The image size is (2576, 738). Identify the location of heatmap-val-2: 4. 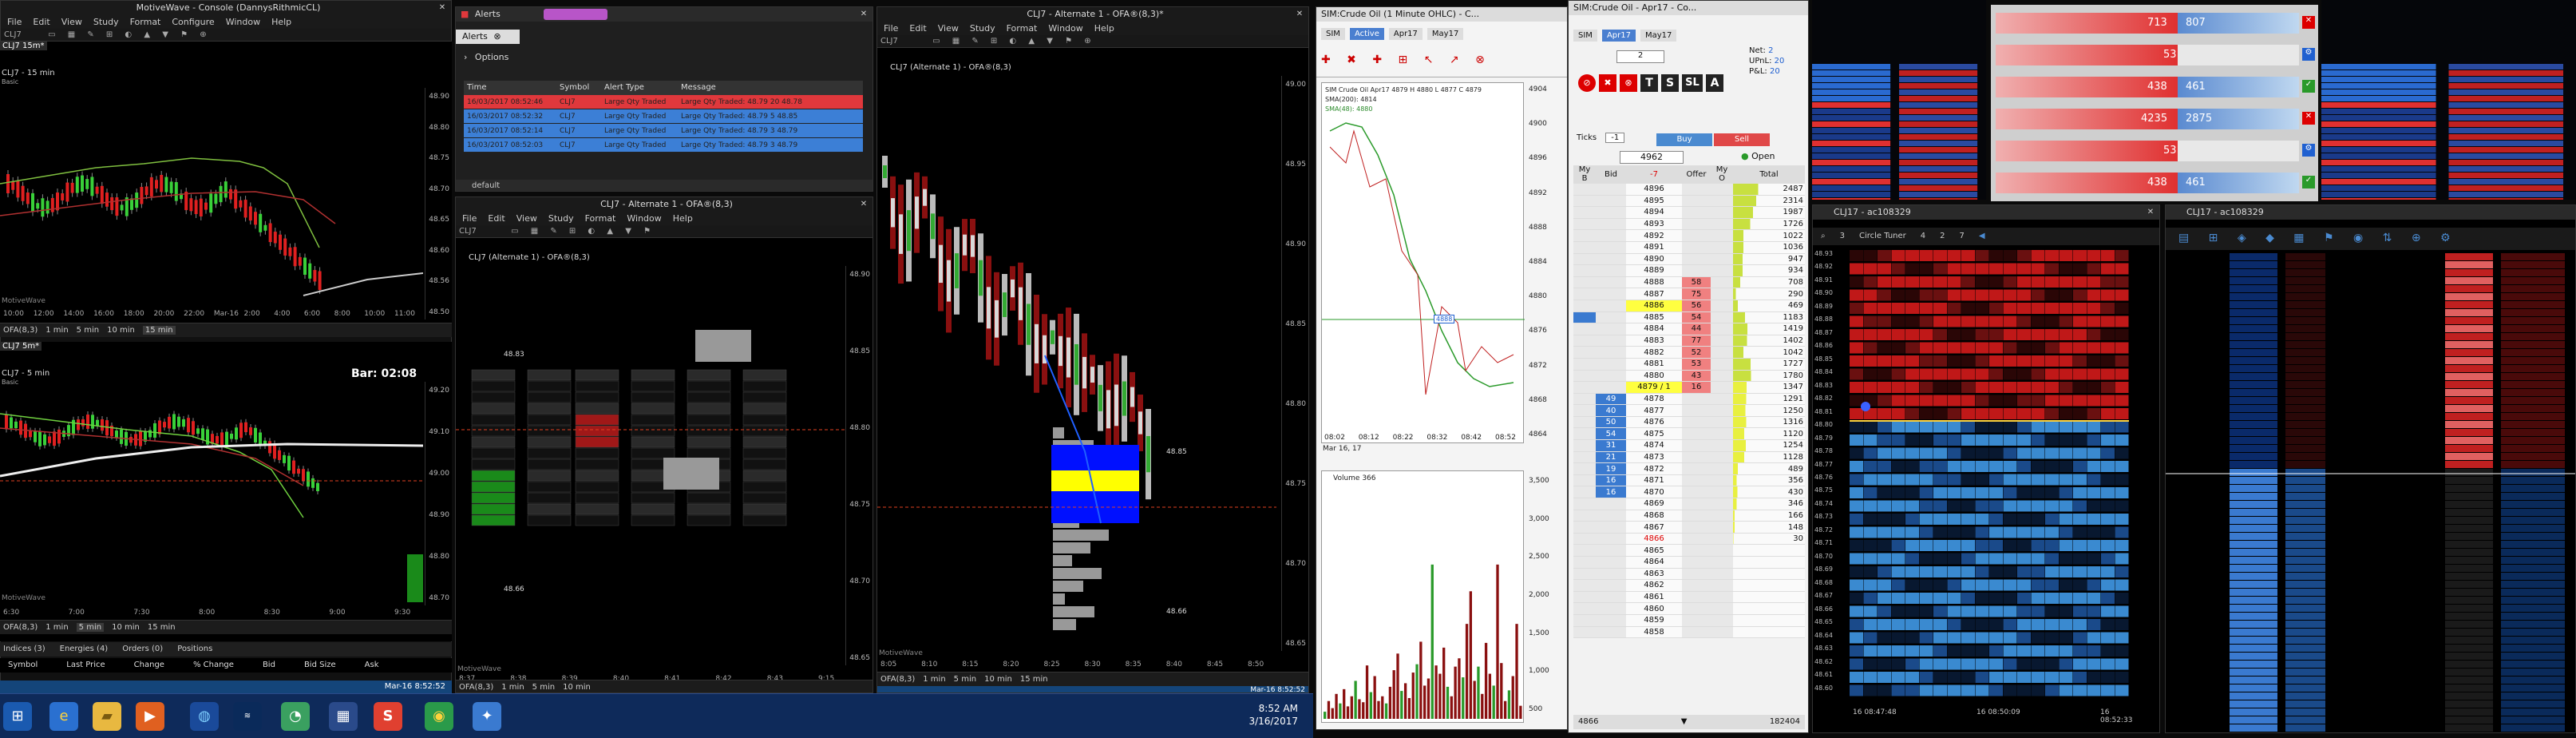
(1923, 236).